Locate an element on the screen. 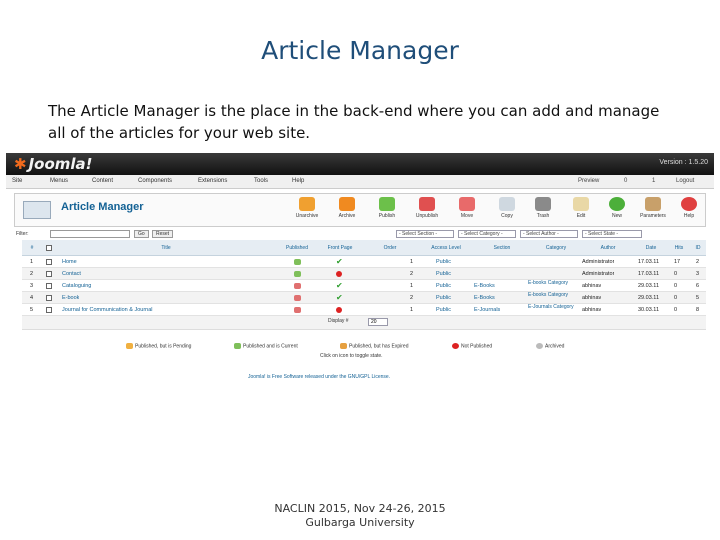 Image resolution: width=720 pixels, height=540 pixels. publish-icon is located at coordinates (387, 204).